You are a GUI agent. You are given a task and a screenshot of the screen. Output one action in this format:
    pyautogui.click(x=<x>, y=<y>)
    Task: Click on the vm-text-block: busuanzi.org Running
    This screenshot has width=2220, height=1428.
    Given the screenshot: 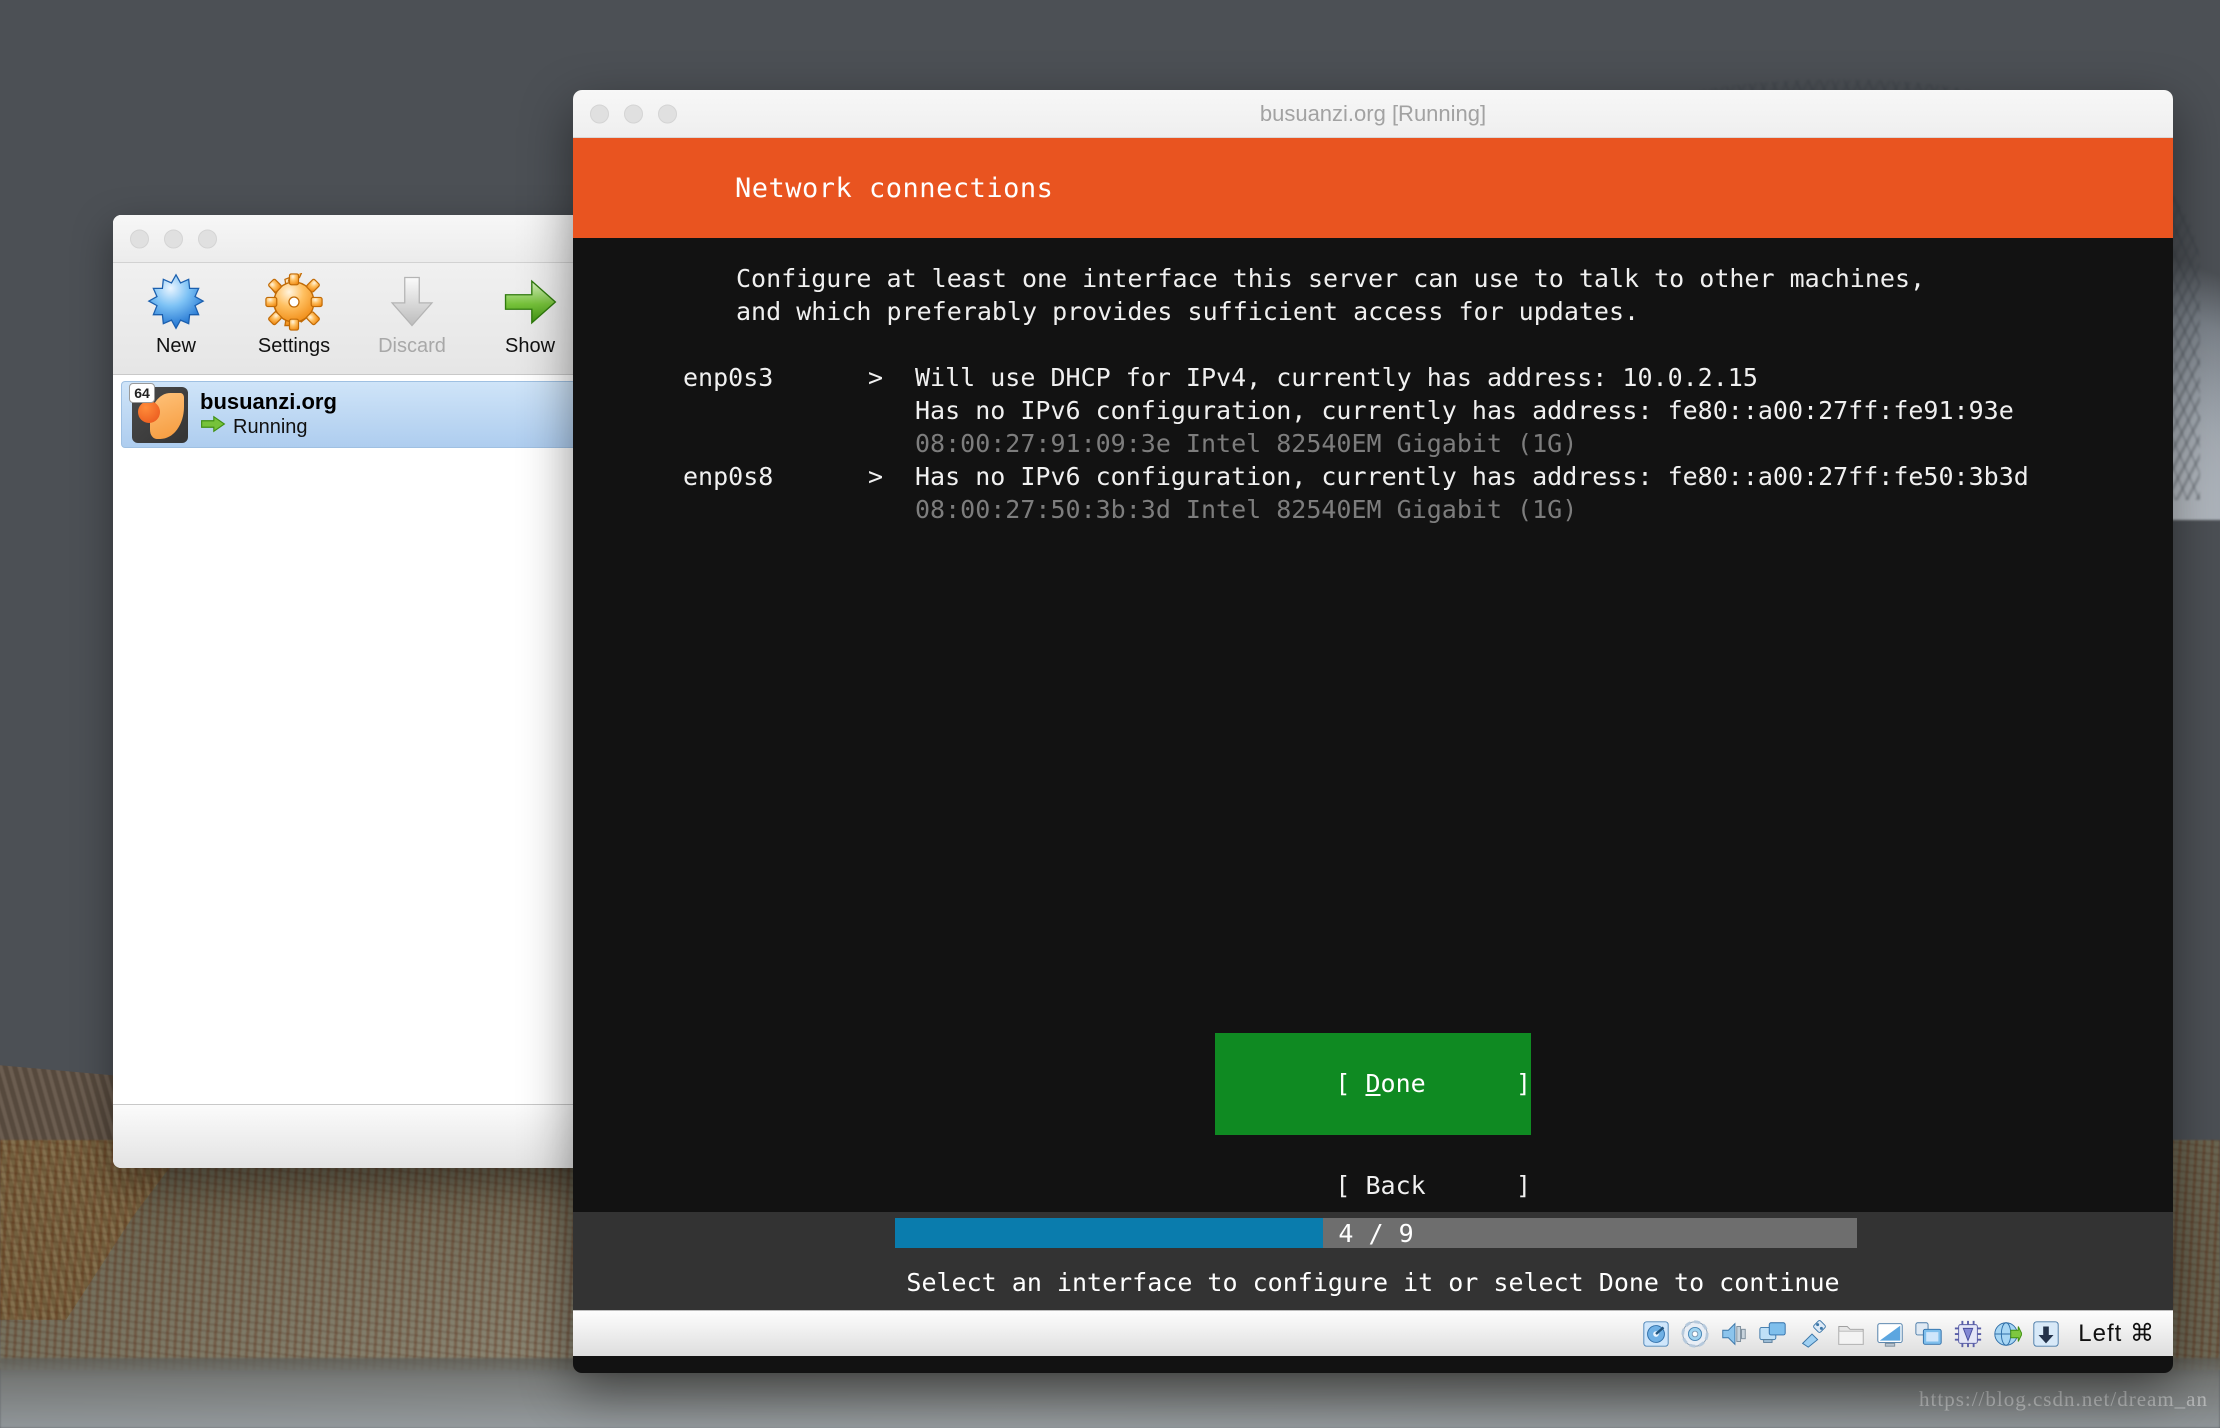 What is the action you would take?
    pyautogui.click(x=268, y=414)
    